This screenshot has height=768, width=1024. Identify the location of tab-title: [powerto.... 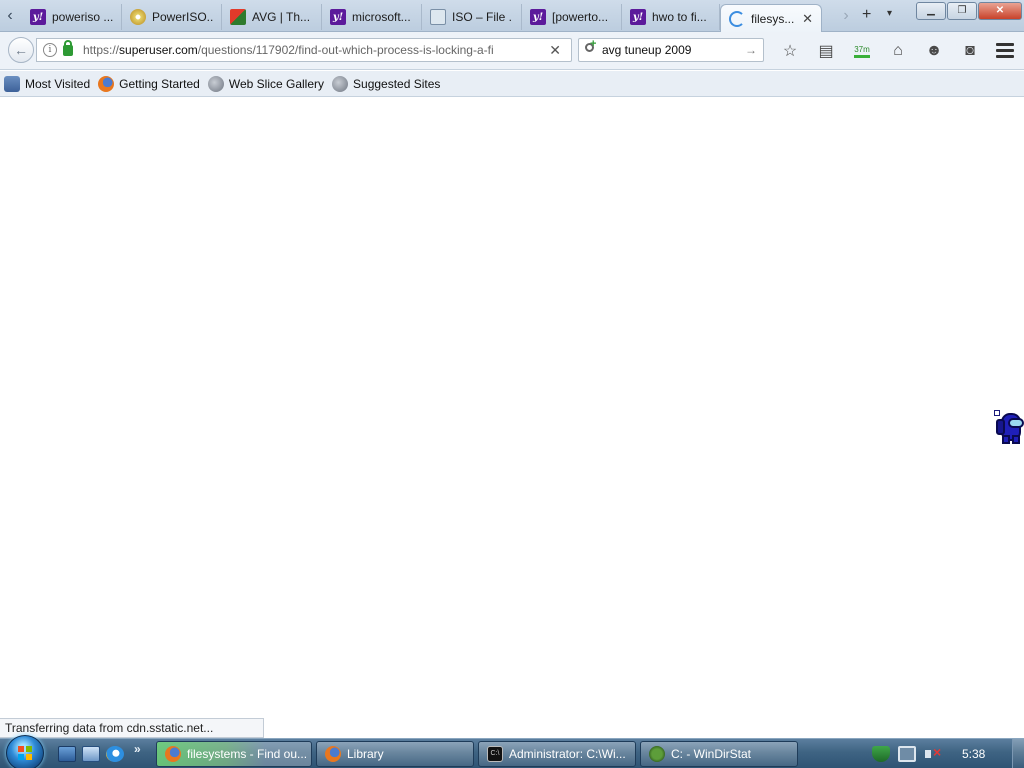
(580, 17).